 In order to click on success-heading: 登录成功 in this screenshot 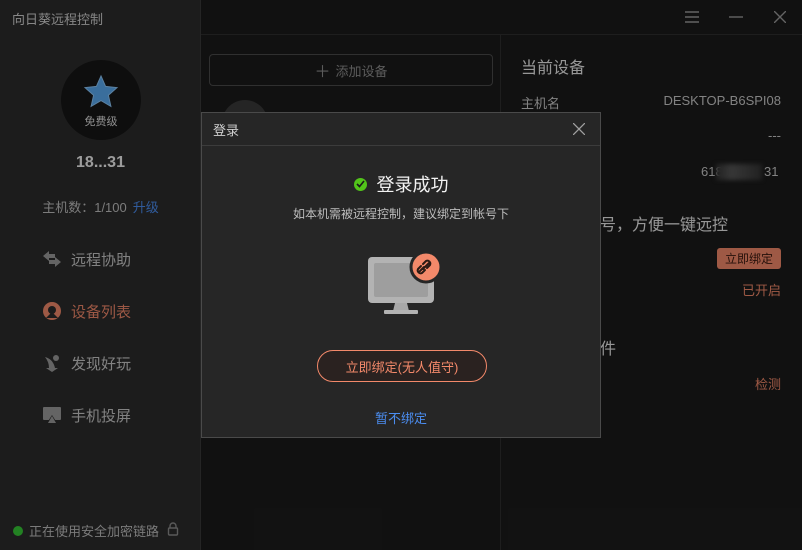, I will do `click(401, 184)`.